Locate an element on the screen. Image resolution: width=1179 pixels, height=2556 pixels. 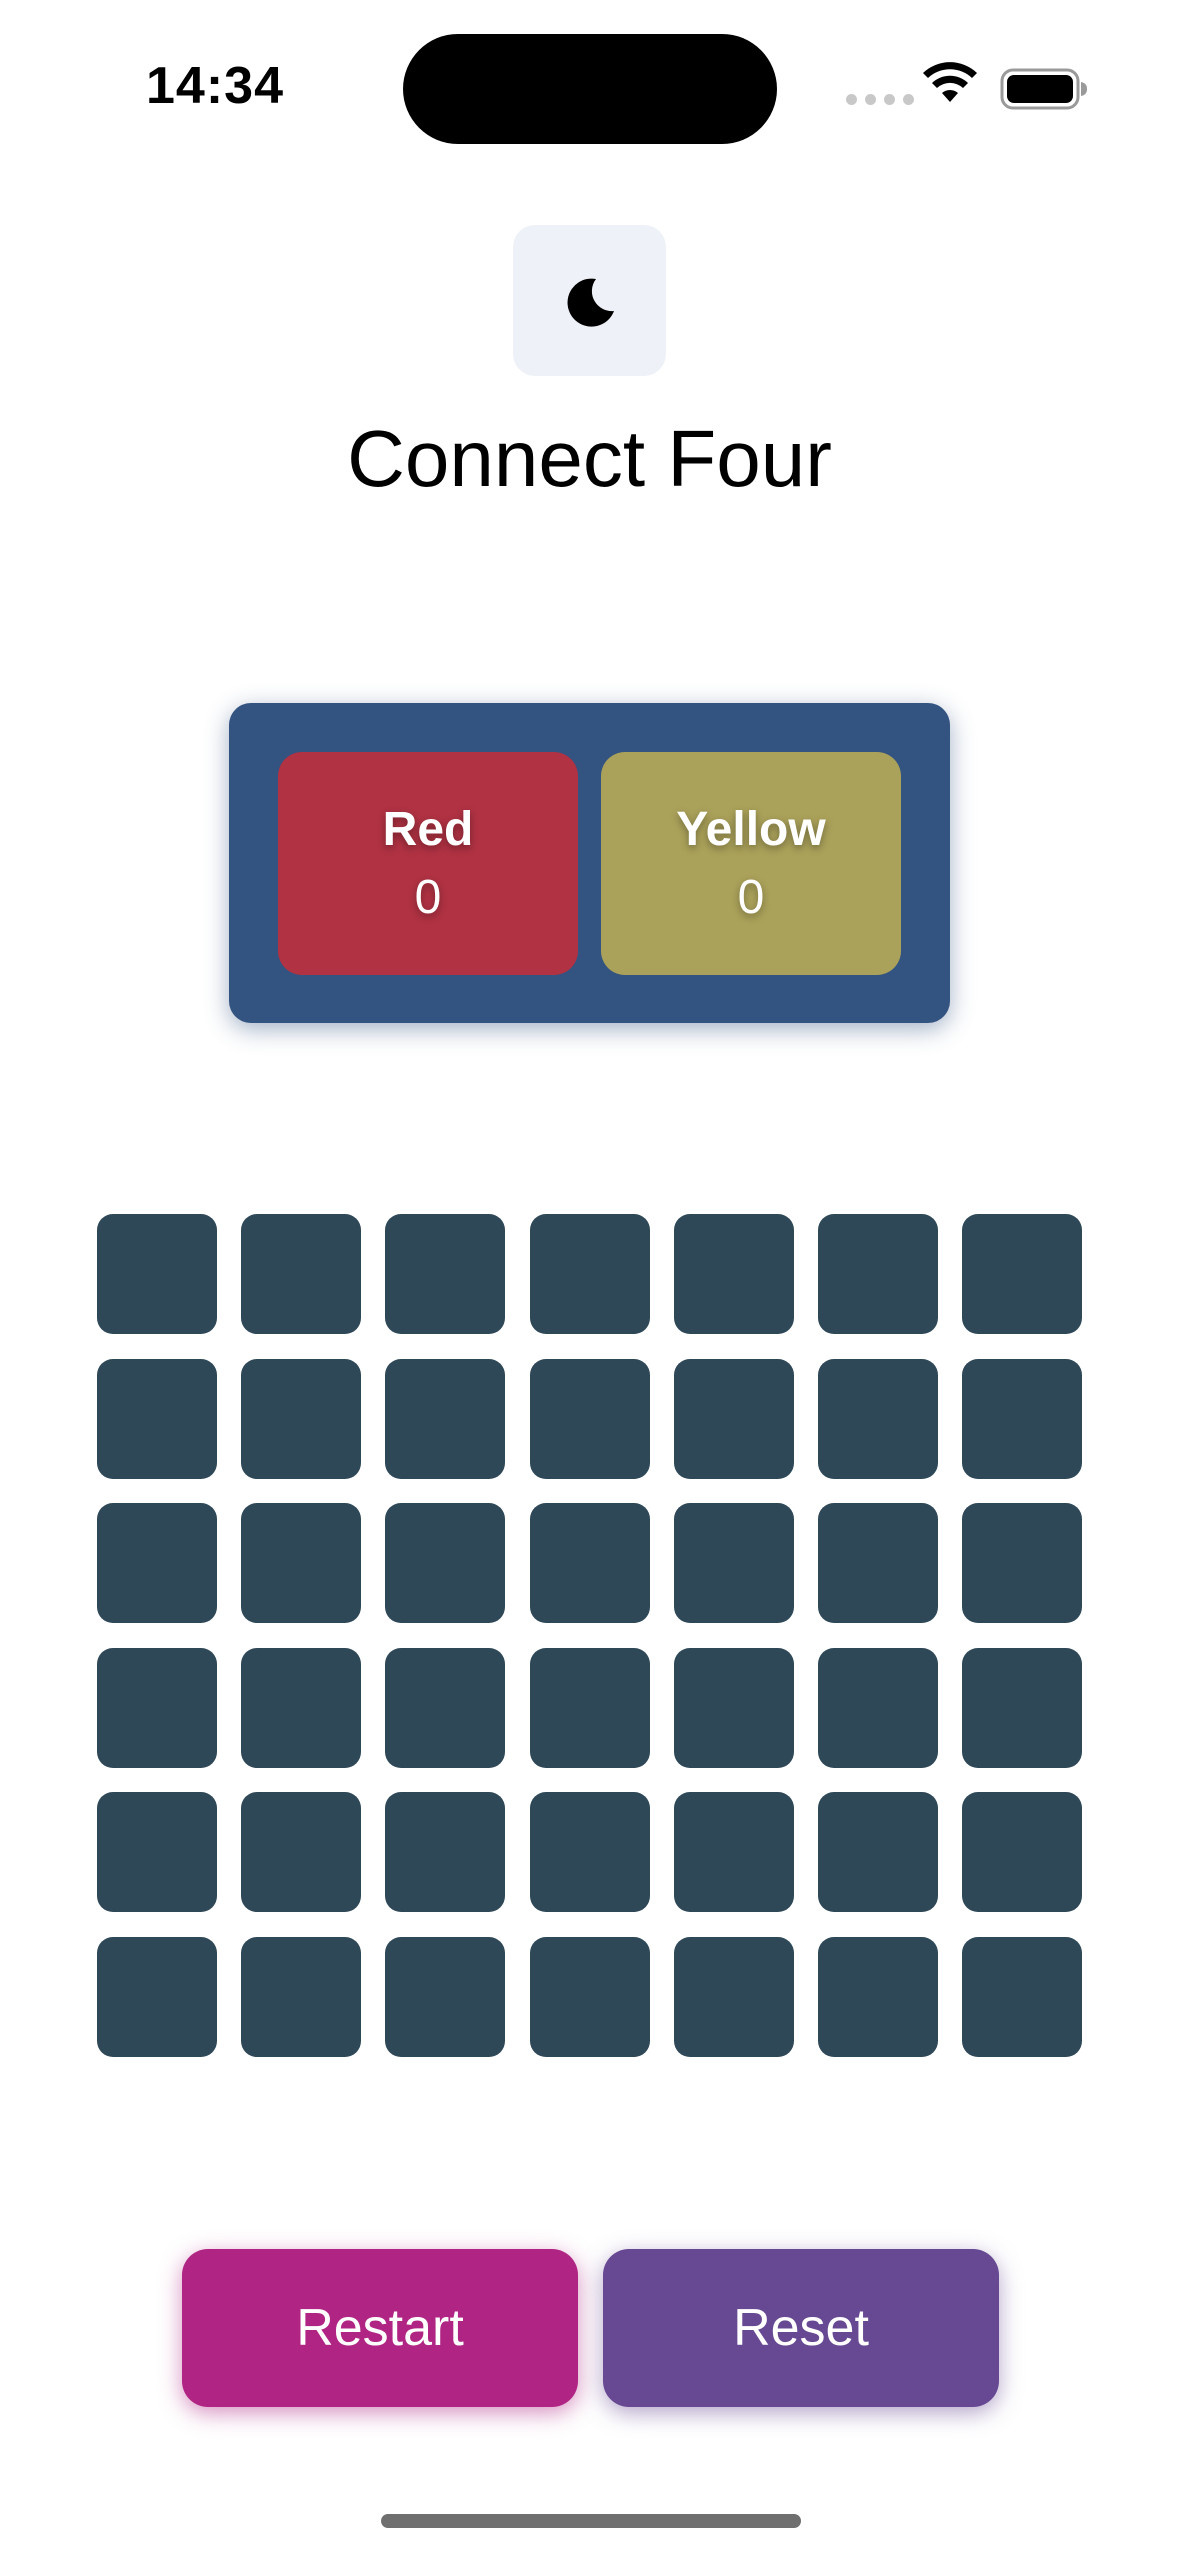
battery-icon is located at coordinates (1043, 89).